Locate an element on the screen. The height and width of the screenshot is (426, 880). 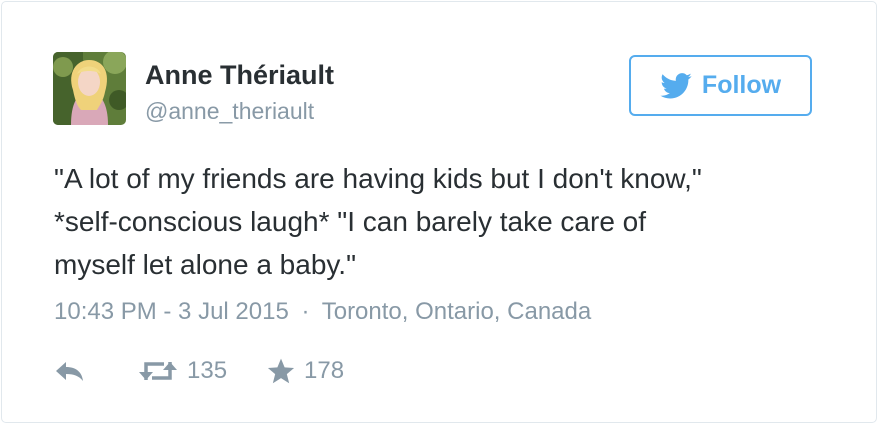
retweet-count: 135 is located at coordinates (207, 370).